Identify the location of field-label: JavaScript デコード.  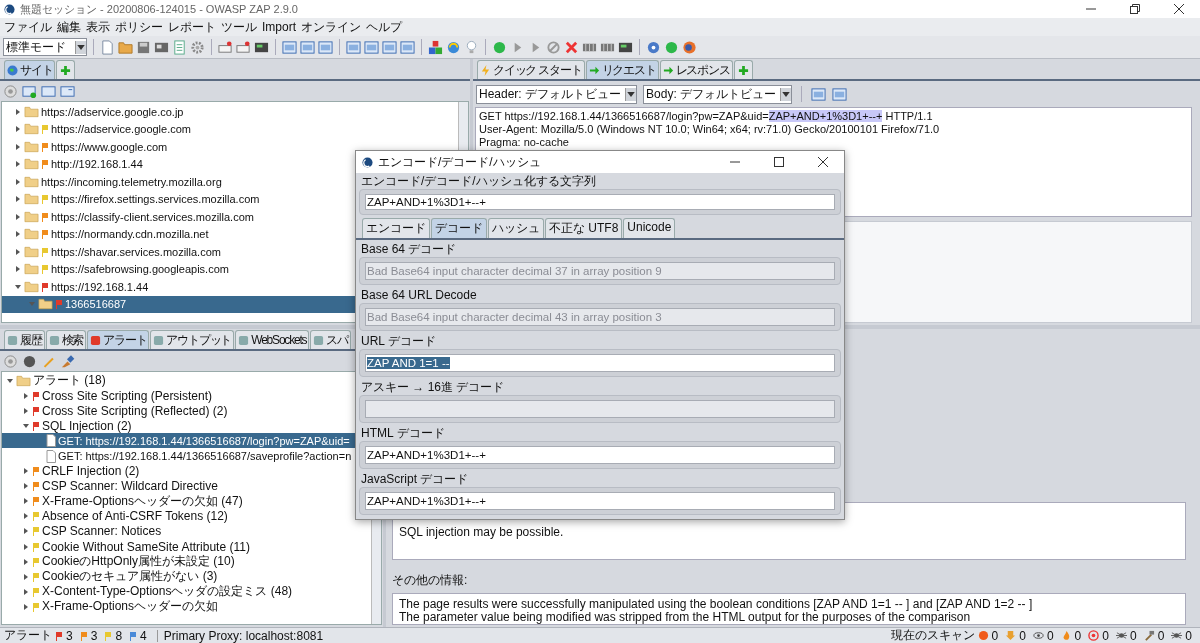
(415, 479).